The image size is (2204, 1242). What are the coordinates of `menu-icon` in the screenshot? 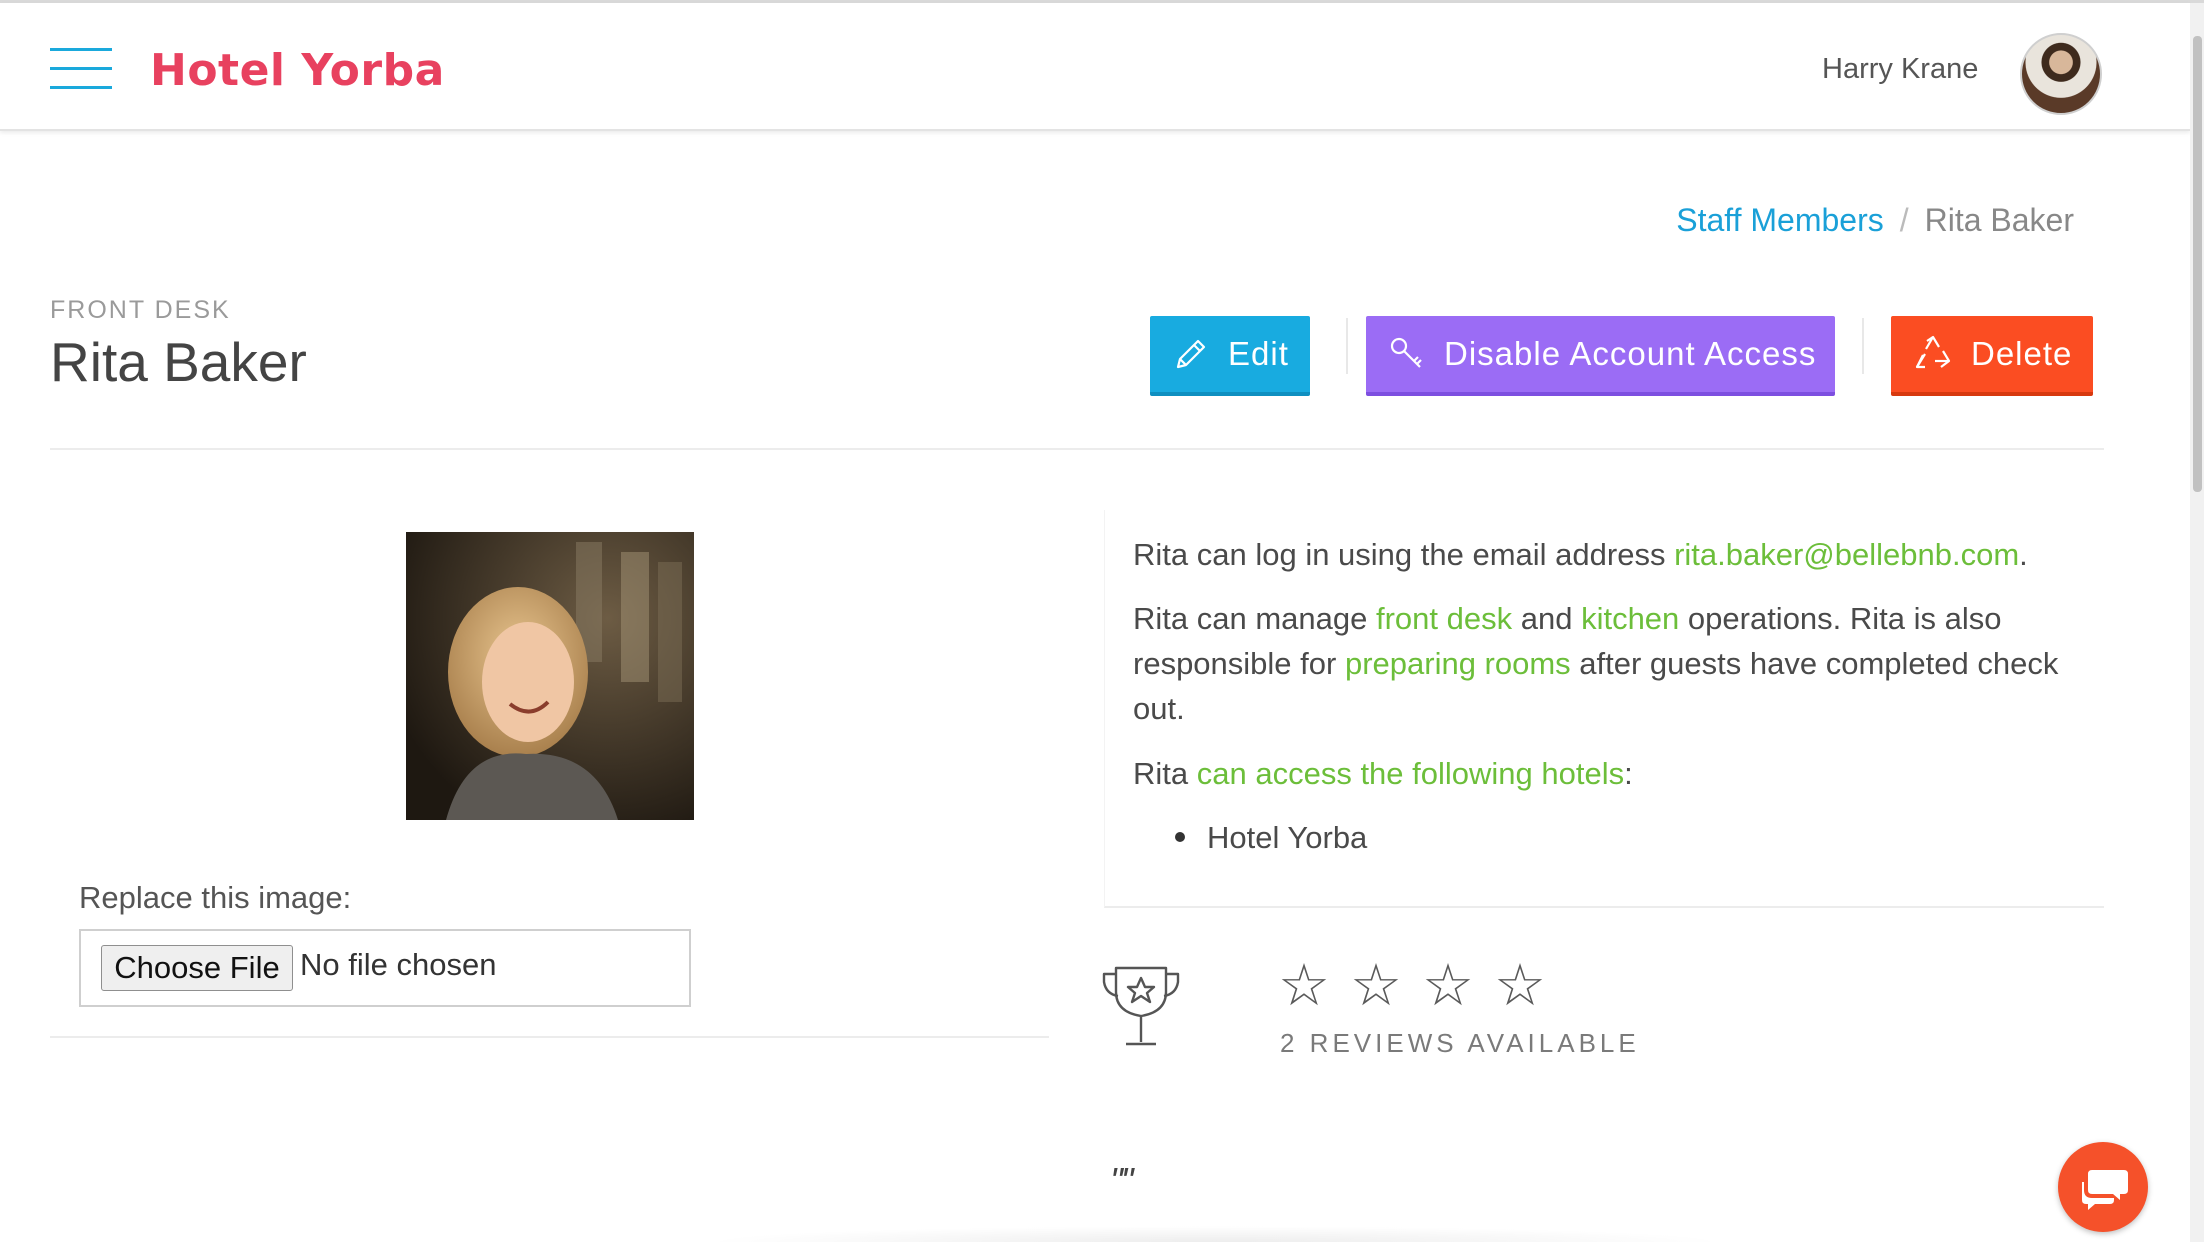 It's located at (81, 69).